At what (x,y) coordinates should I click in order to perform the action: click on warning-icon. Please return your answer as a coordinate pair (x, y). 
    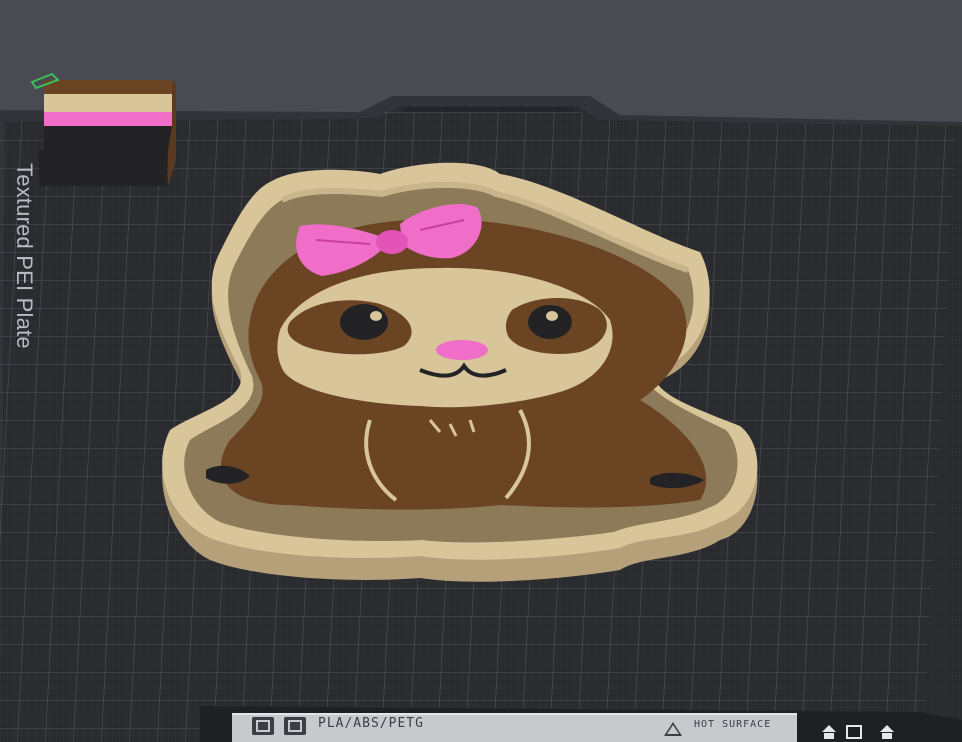
    Looking at the image, I should click on (673, 729).